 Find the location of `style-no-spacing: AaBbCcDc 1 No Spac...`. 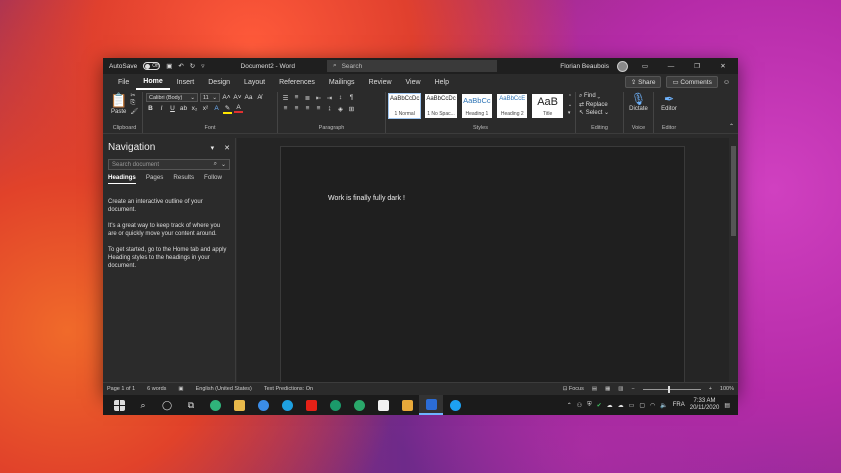

style-no-spacing: AaBbCcDc 1 No Spac... is located at coordinates (441, 106).